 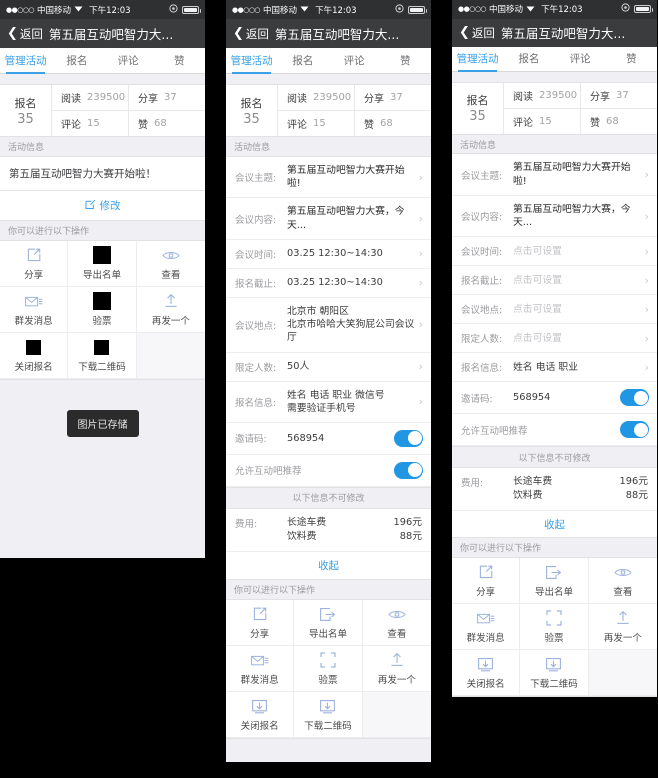 I want to click on row-invite-code-value: 568954, so click(x=306, y=438).